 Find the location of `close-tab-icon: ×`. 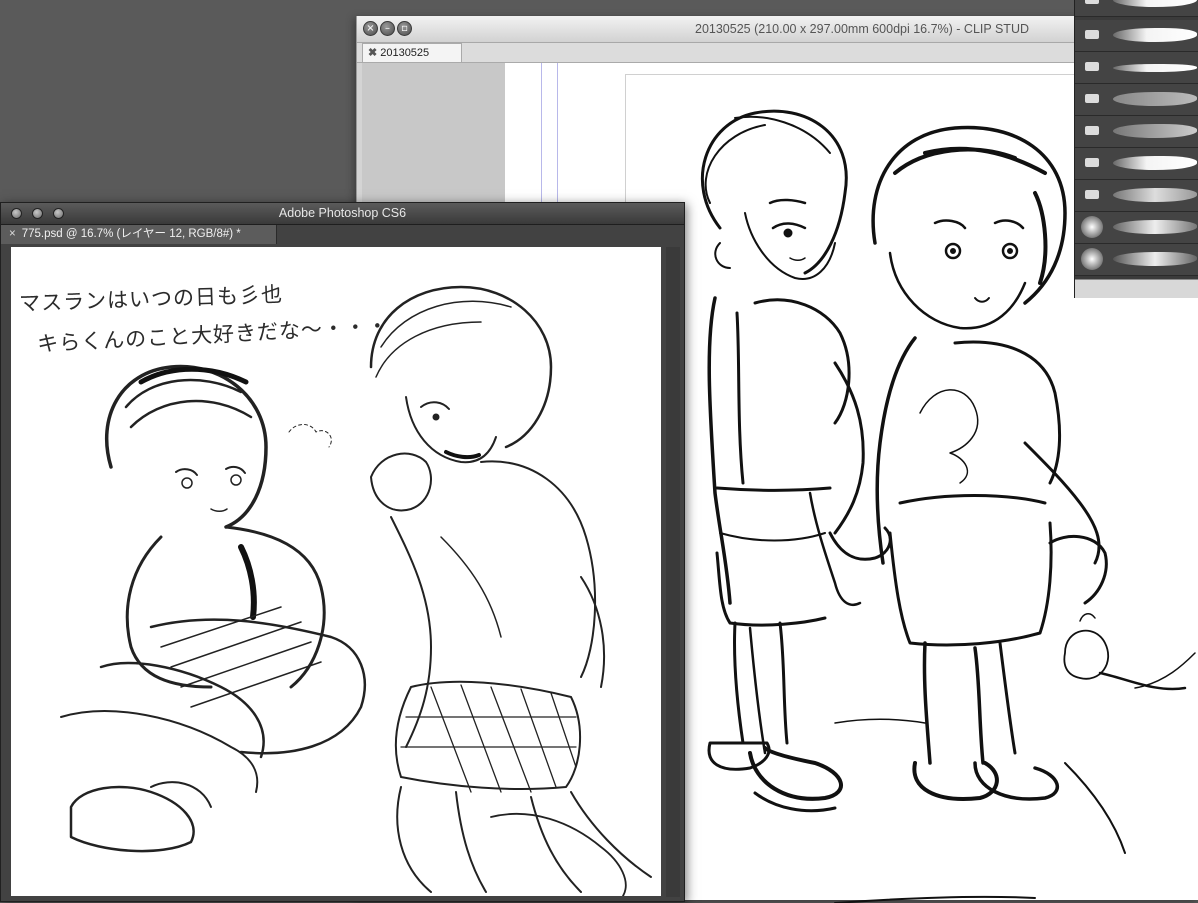

close-tab-icon: × is located at coordinates (11, 234).